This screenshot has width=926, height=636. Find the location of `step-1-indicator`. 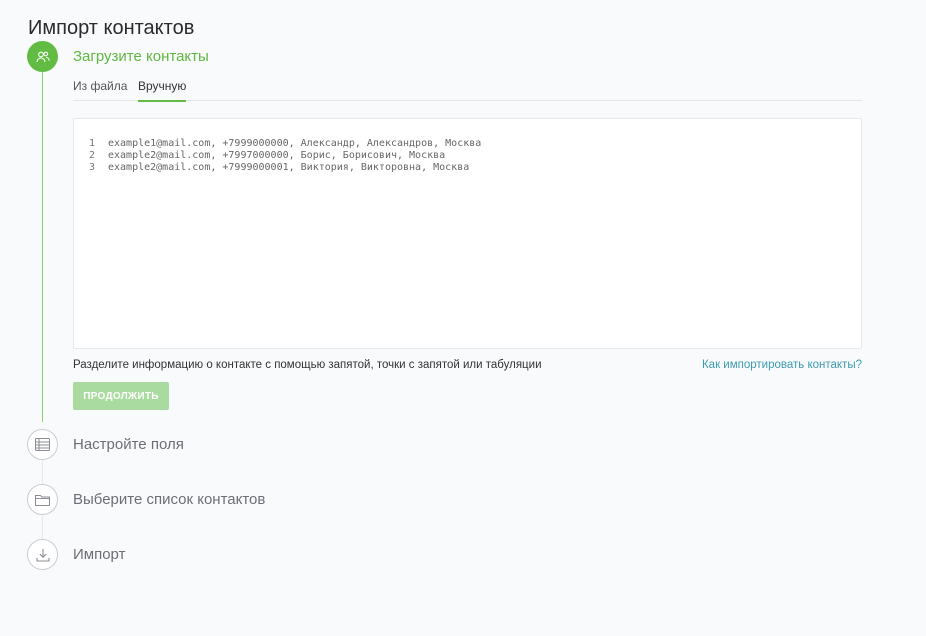

step-1-indicator is located at coordinates (42, 56).